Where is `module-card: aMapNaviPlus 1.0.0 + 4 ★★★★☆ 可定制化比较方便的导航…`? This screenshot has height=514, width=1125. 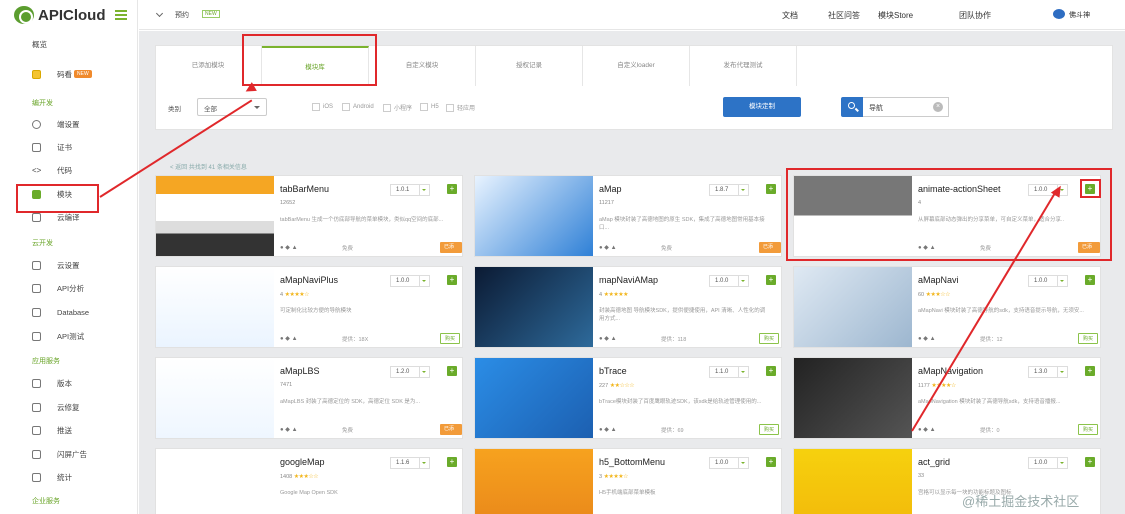
module-card: aMapNaviPlus 1.0.0 + 4 ★★★★☆ 可定制化比较方便的导航… is located at coordinates (309, 307).